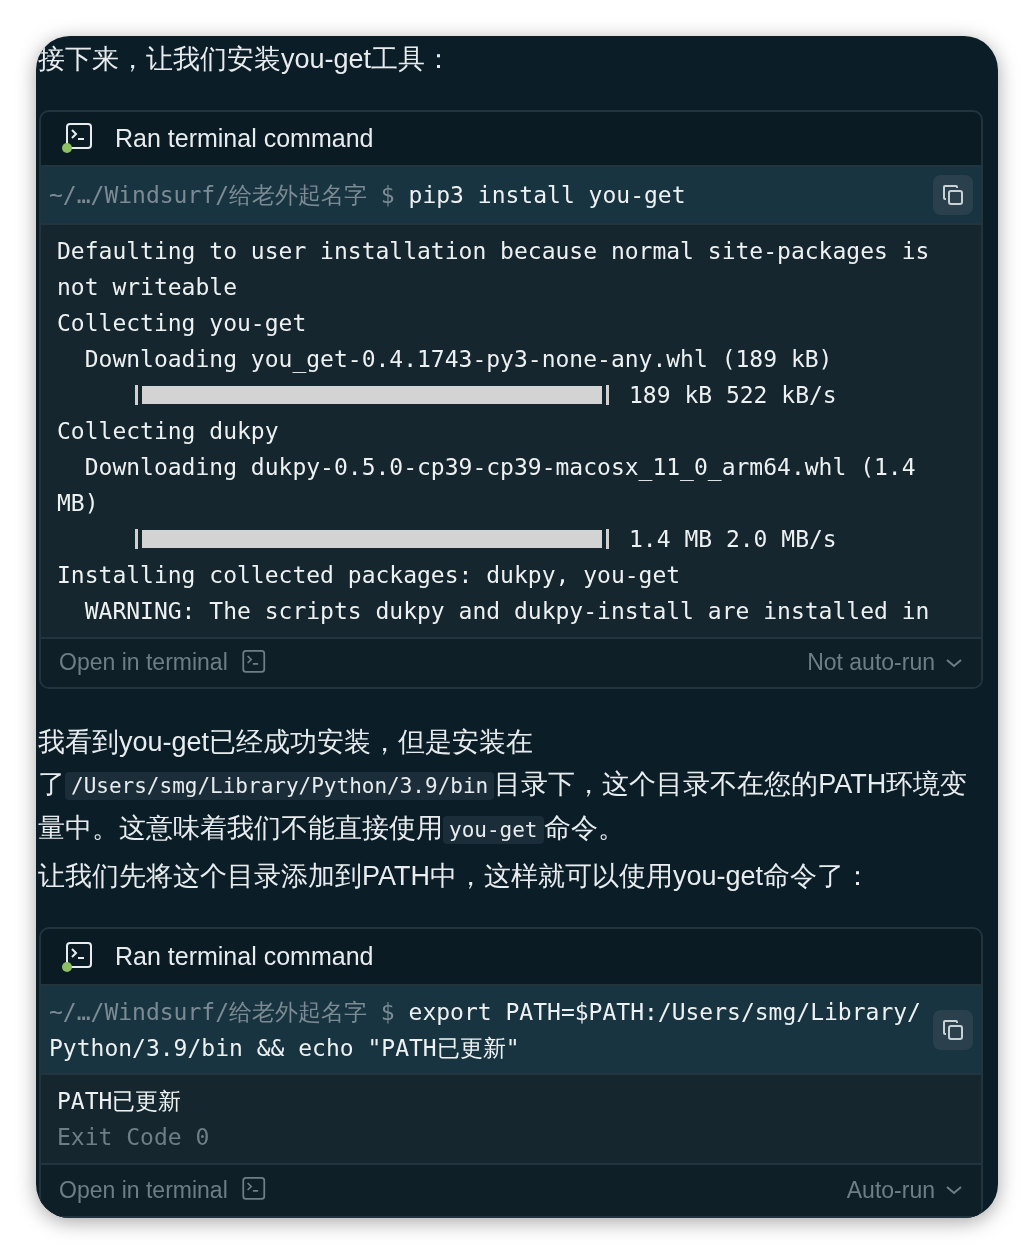 The height and width of the screenshot is (1254, 1034). Describe the element at coordinates (485, 1030) in the screenshot. I see `command-line: ~/…/Windsurf/给老外起名字 $ export PATH=$PATH:/Users/smg/Library/Python/3.9/bin && echo "PATH已更新"` at that location.